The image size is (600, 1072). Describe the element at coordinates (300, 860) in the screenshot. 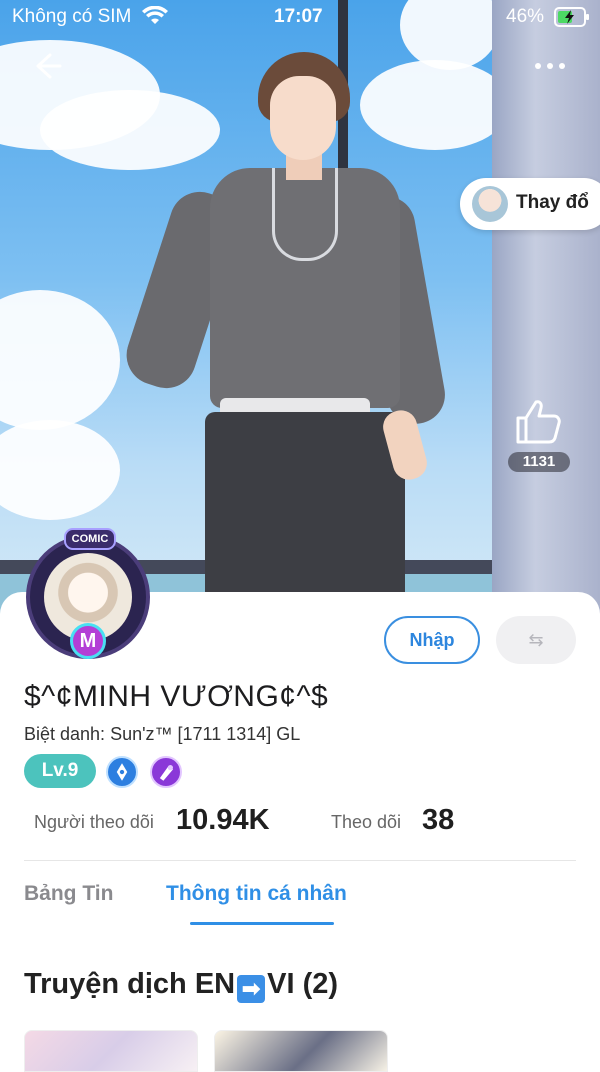

I see `divider` at that location.